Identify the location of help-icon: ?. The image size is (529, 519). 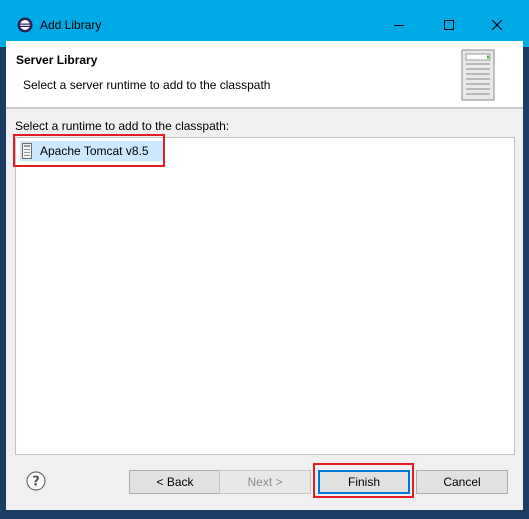
(36, 481).